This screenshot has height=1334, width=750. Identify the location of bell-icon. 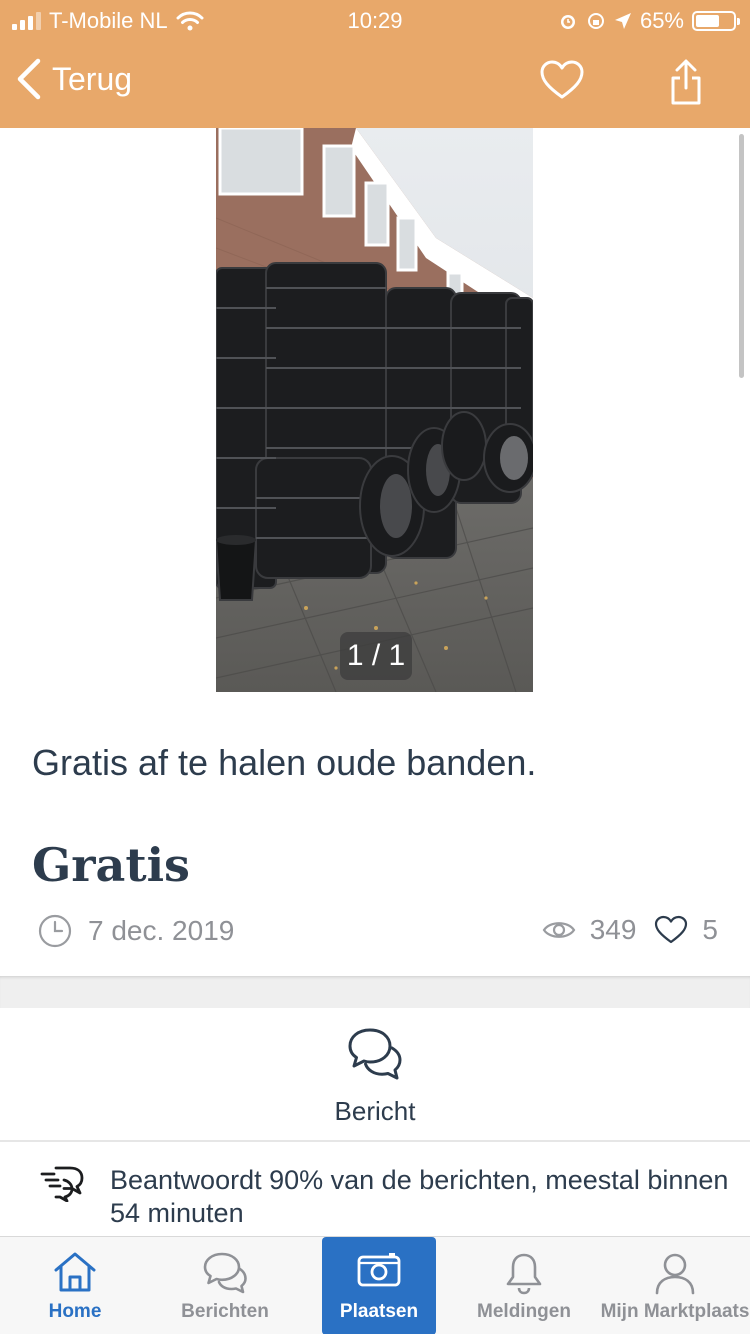
(524, 1274).